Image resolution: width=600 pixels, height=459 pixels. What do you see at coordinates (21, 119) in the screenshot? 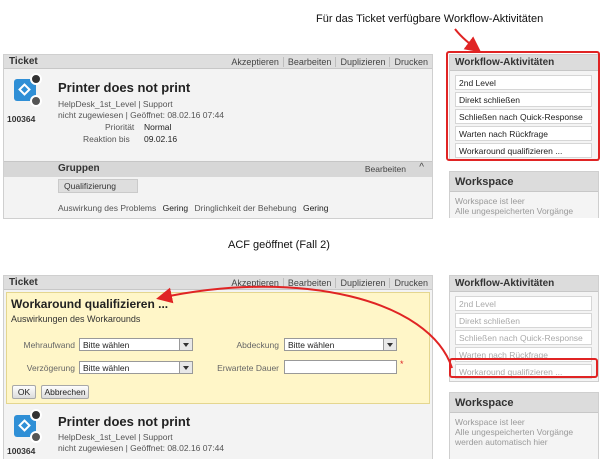
I see `ticket-id: 100364` at bounding box center [21, 119].